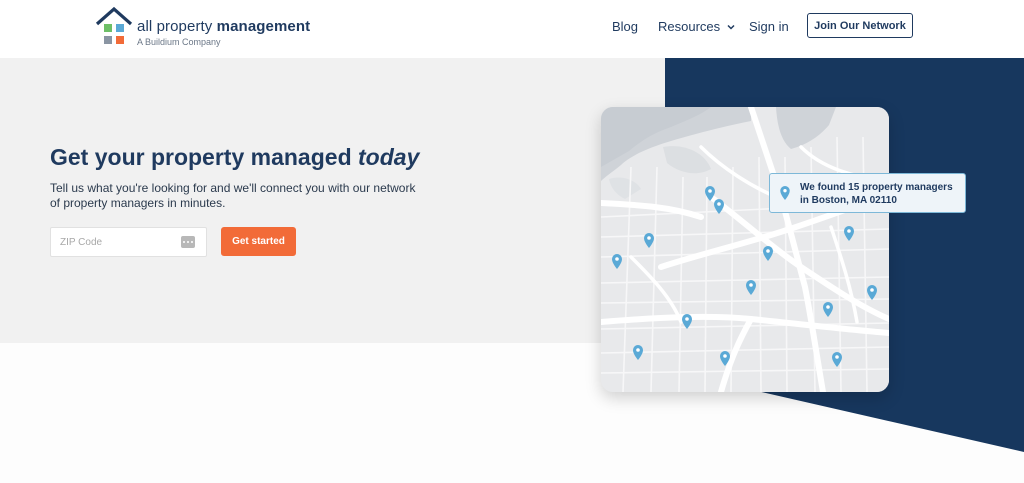 Image resolution: width=1024 pixels, height=483 pixels. Describe the element at coordinates (224, 26) in the screenshot. I see `brand-name: all property management` at that location.